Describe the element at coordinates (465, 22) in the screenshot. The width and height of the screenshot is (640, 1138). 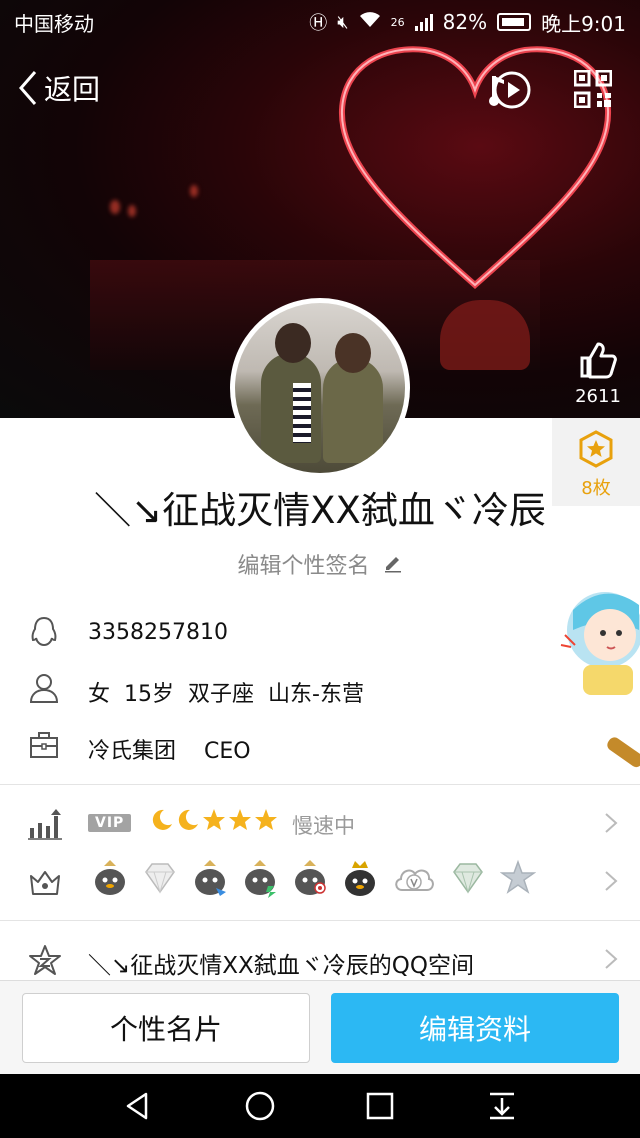
I see `battery-percent: 82%` at that location.